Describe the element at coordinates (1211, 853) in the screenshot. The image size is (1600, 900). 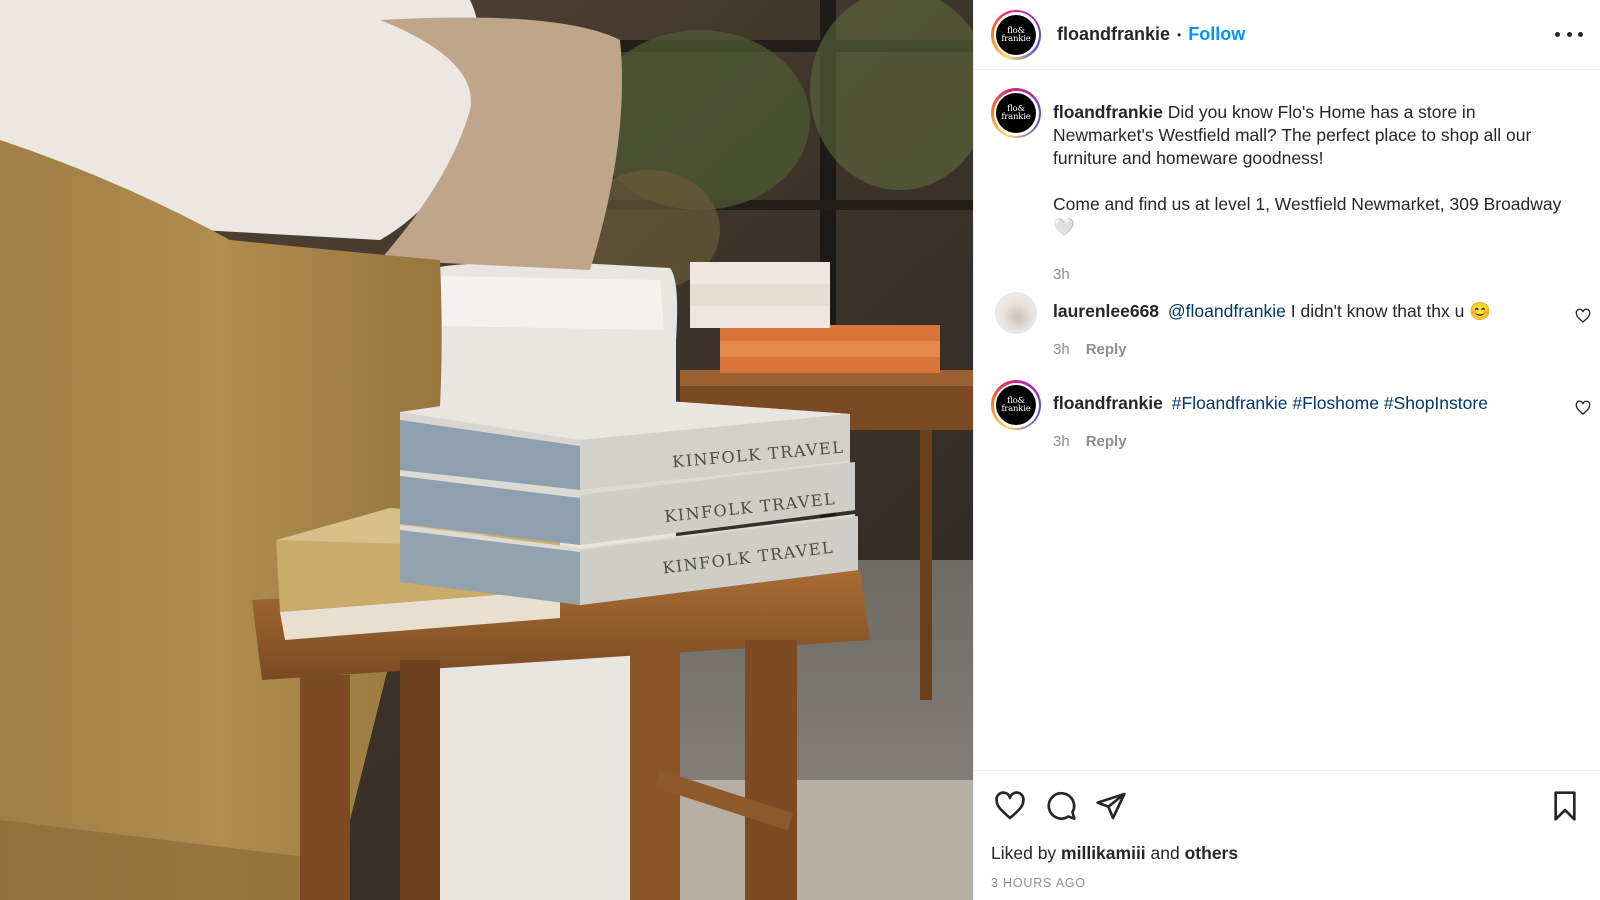
I see `liked-by-others: others` at that location.